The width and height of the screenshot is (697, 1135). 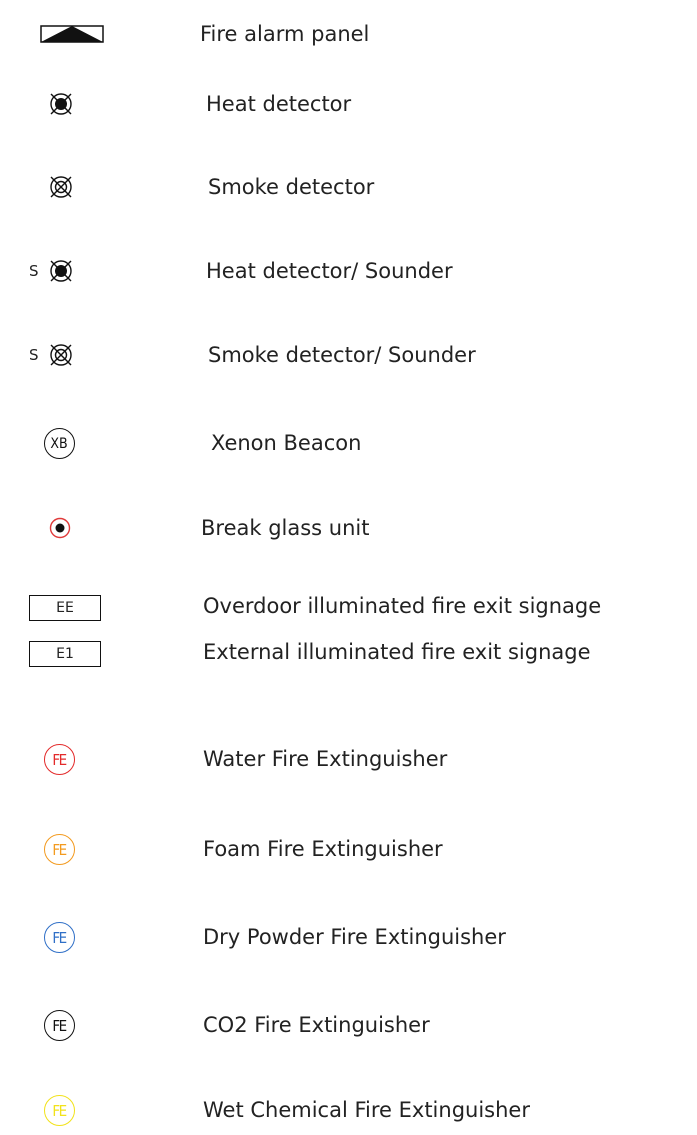 I want to click on co2-extinguisher-icon: FE, so click(x=59, y=1025).